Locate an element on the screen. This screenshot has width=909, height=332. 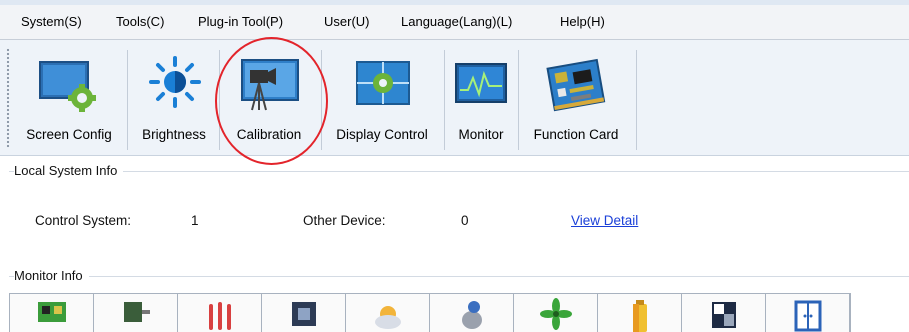
monitor-group-border is located at coordinates (459, 276).